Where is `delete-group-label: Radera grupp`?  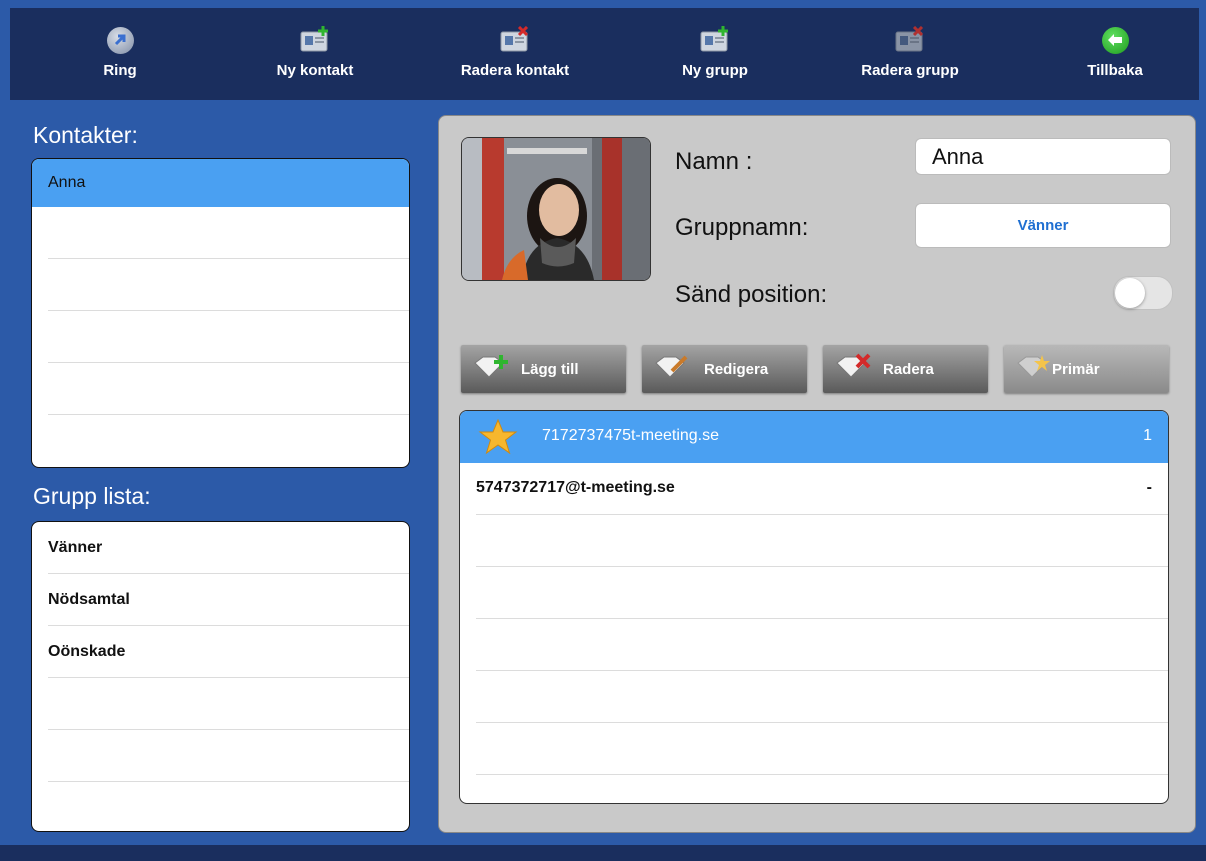 delete-group-label: Radera grupp is located at coordinates (910, 70).